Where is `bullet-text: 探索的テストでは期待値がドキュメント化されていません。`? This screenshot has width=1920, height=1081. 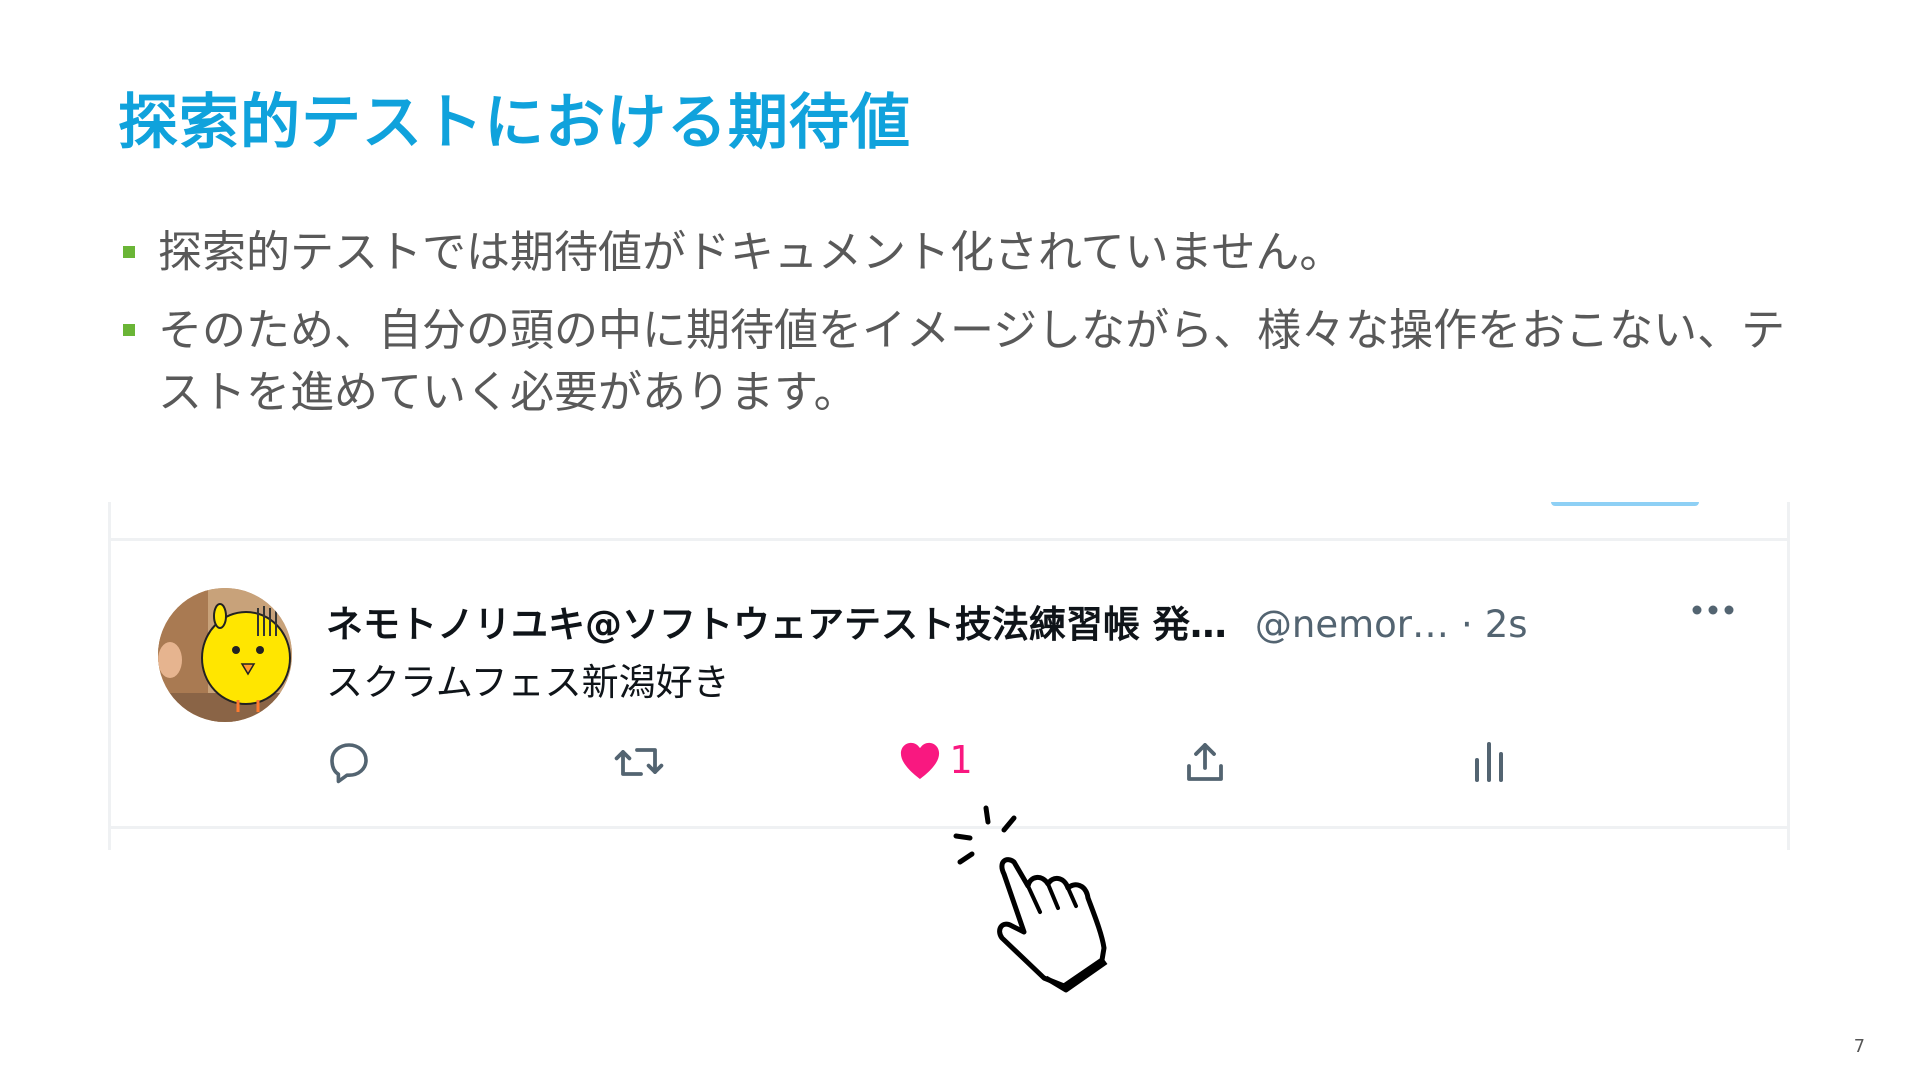 bullet-text: 探索的テストでは期待値がドキュメント化されていません。 is located at coordinates (751, 252).